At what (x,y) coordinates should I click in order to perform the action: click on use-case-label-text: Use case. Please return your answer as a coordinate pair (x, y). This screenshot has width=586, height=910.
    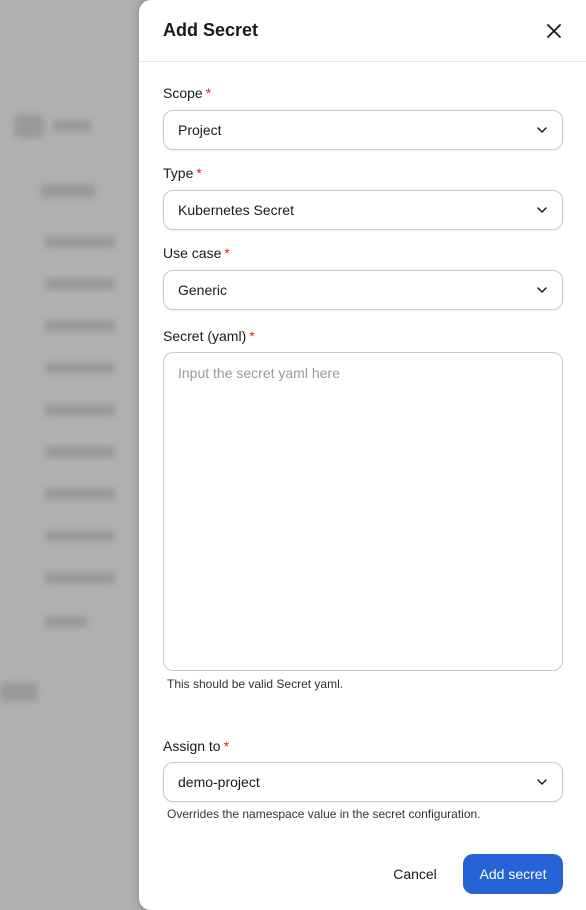
    Looking at the image, I should click on (192, 253).